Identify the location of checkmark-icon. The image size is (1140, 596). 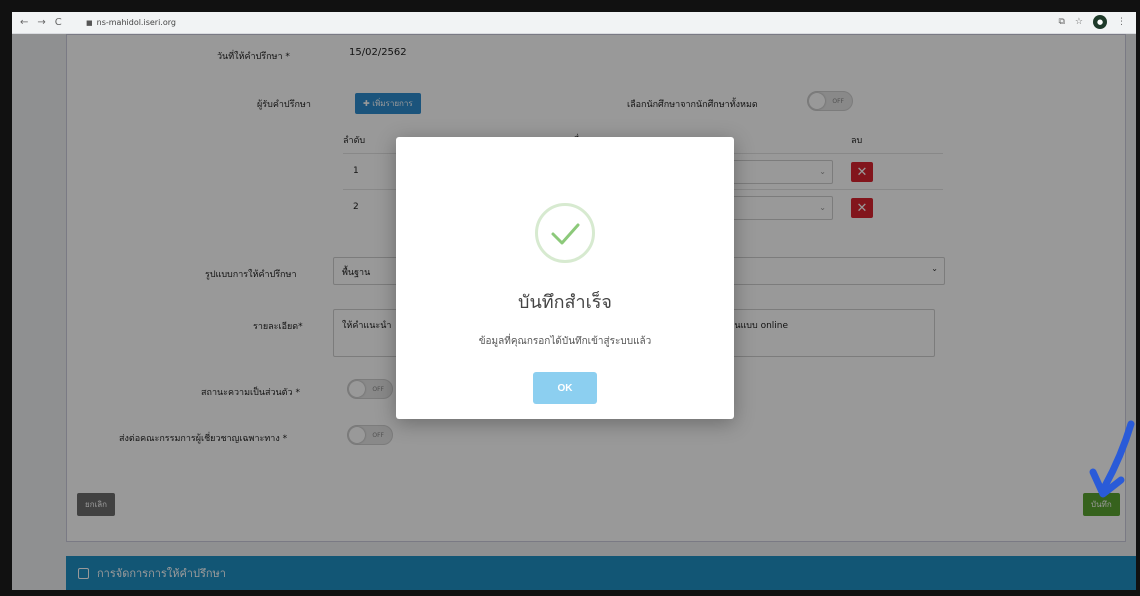
(565, 234).